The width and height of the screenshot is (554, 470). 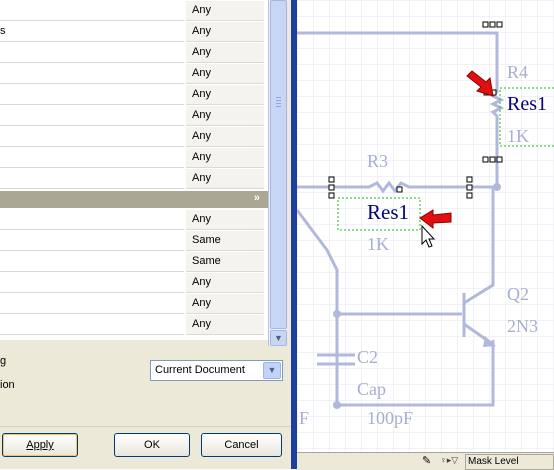 What do you see at coordinates (388, 212) in the screenshot?
I see `r3-comment: Res1` at bounding box center [388, 212].